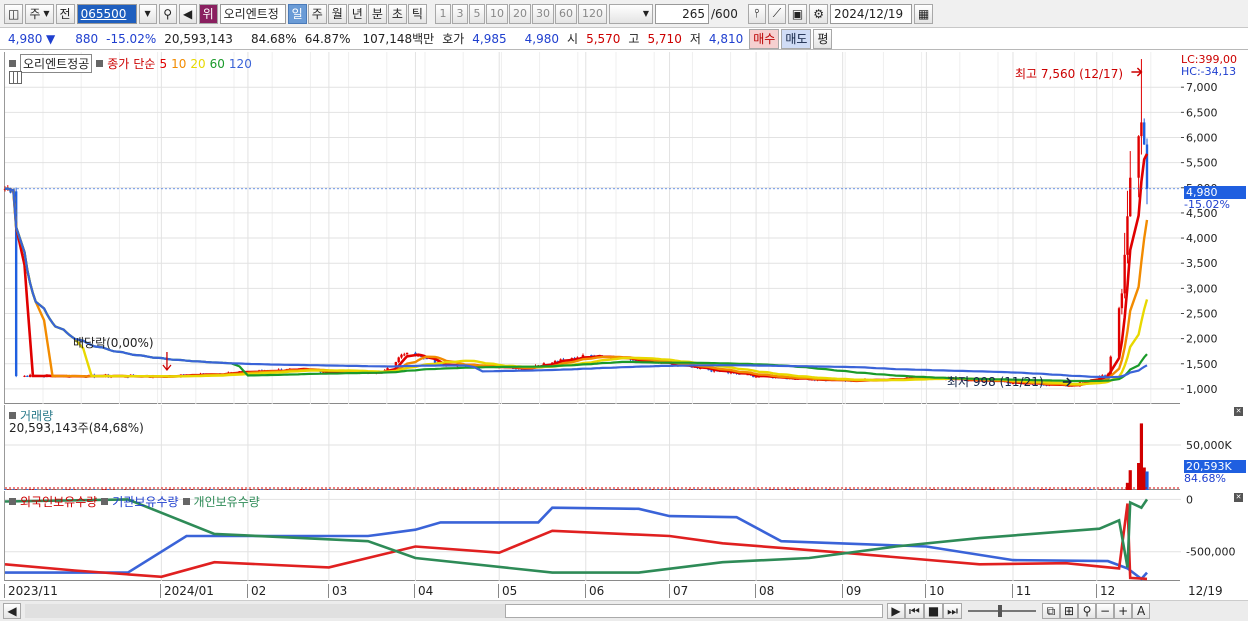 The image size is (1248, 621). What do you see at coordinates (12, 611) in the screenshot?
I see `scroll-left-icon: ◀` at bounding box center [12, 611].